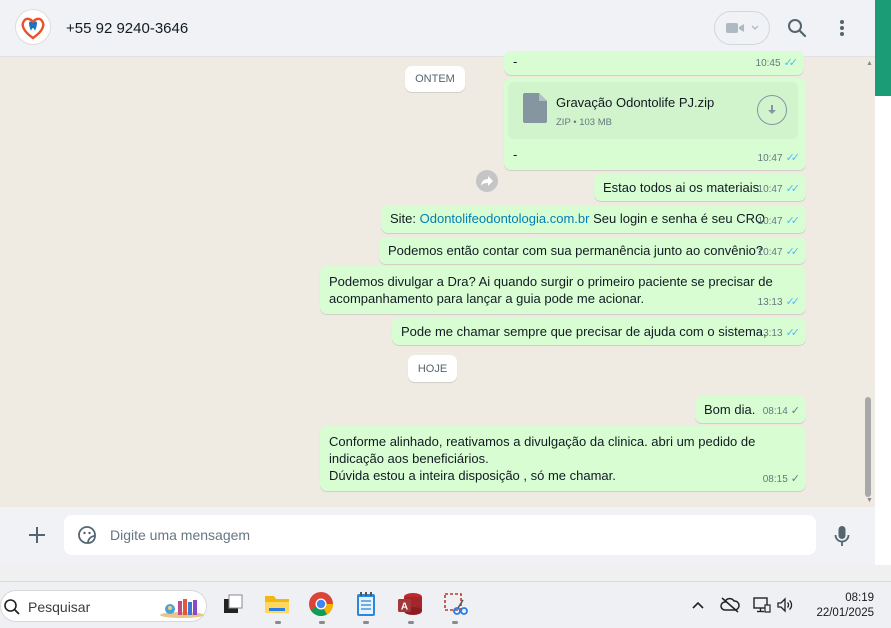  I want to click on message-bubble: Estao todos ai os materiais 10:47 ✓✓, so click(700, 187).